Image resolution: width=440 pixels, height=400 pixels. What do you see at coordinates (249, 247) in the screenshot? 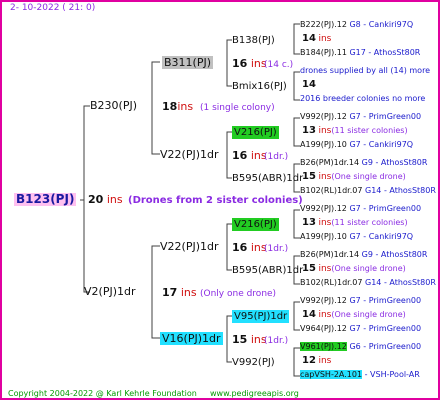
I see `g2-ins-2: 16 ins` at bounding box center [249, 247].